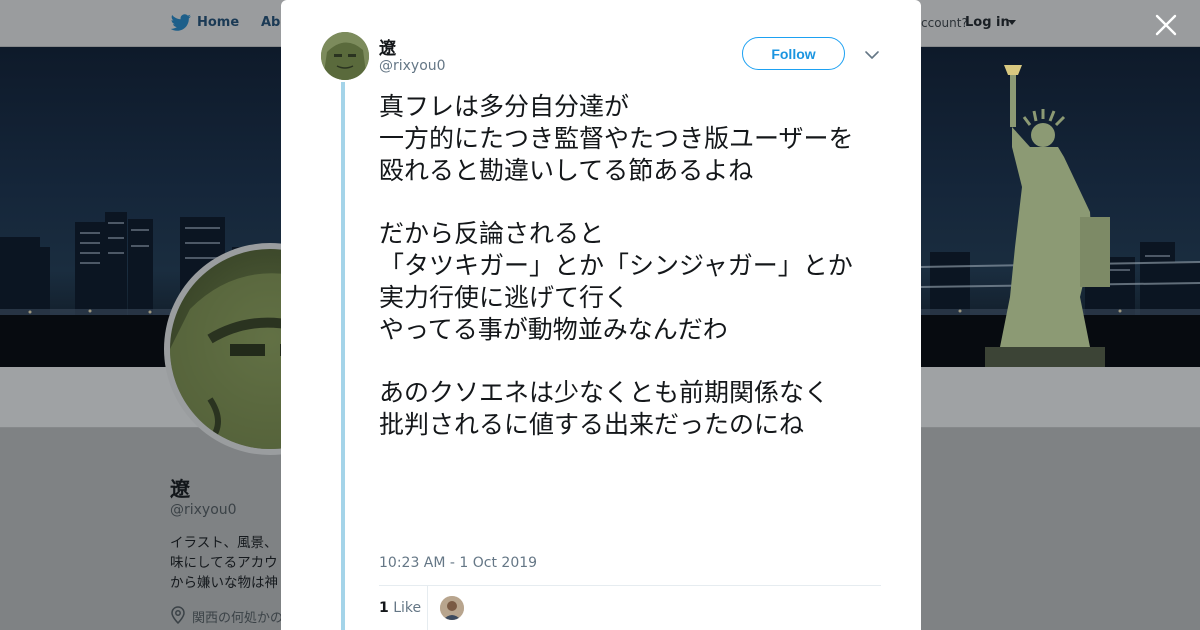  Describe the element at coordinates (458, 563) in the screenshot. I see `tweet-timestamp: 10:23 AM - 1 Oct 2019` at that location.